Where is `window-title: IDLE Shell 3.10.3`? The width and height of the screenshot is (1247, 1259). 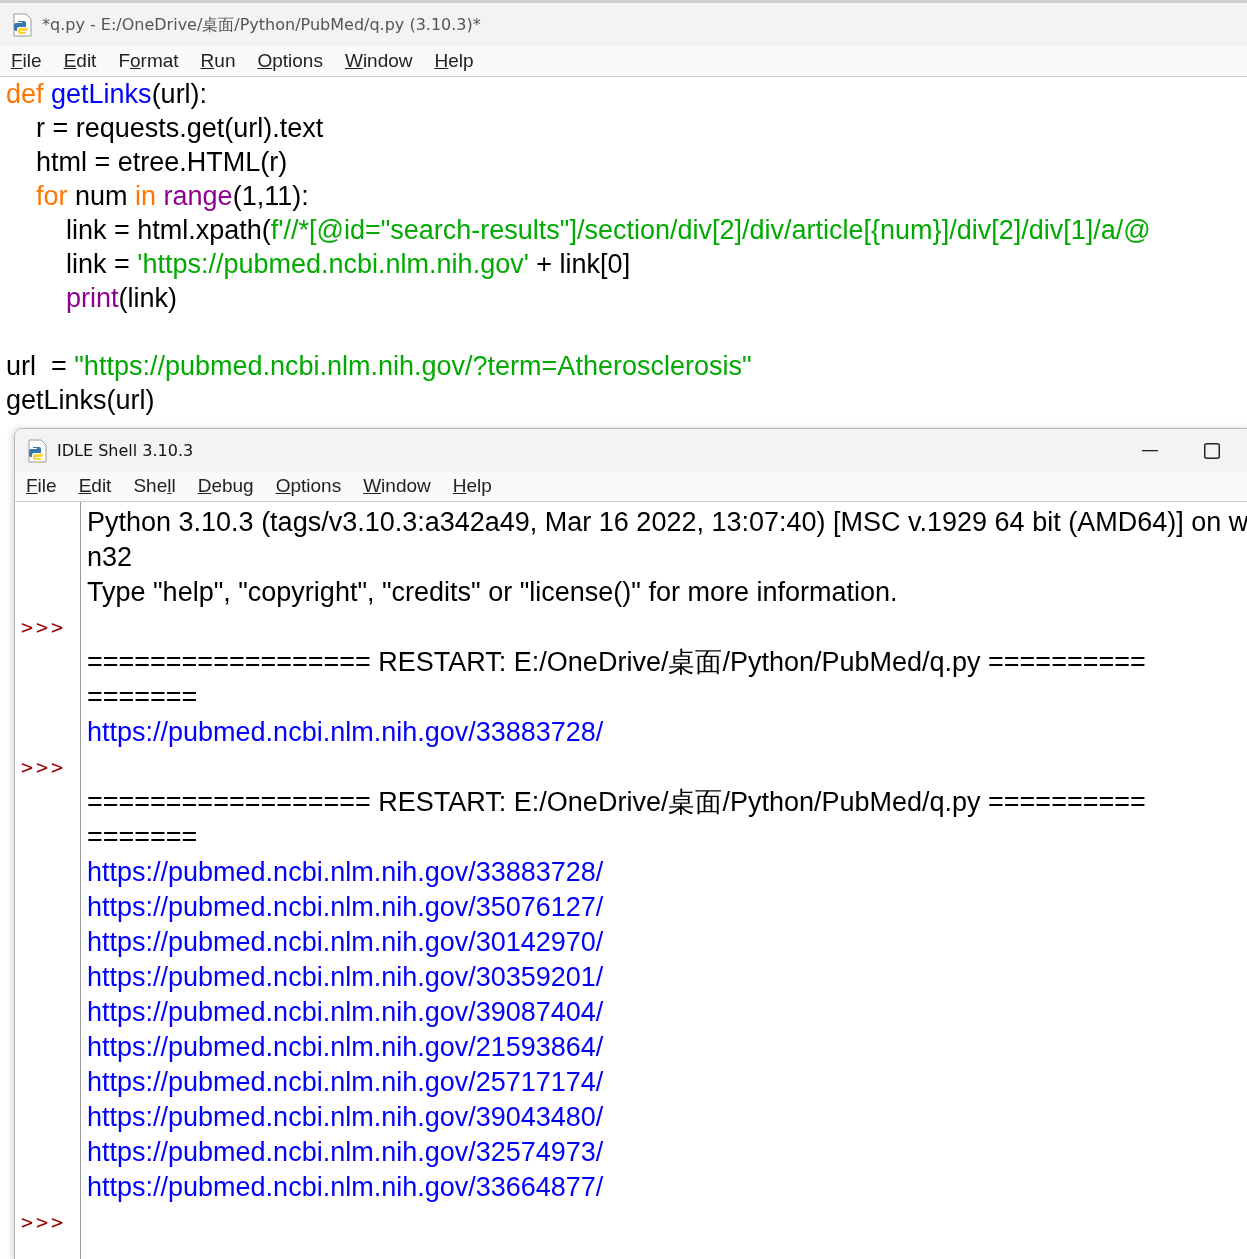
window-title: IDLE Shell 3.10.3 is located at coordinates (125, 450).